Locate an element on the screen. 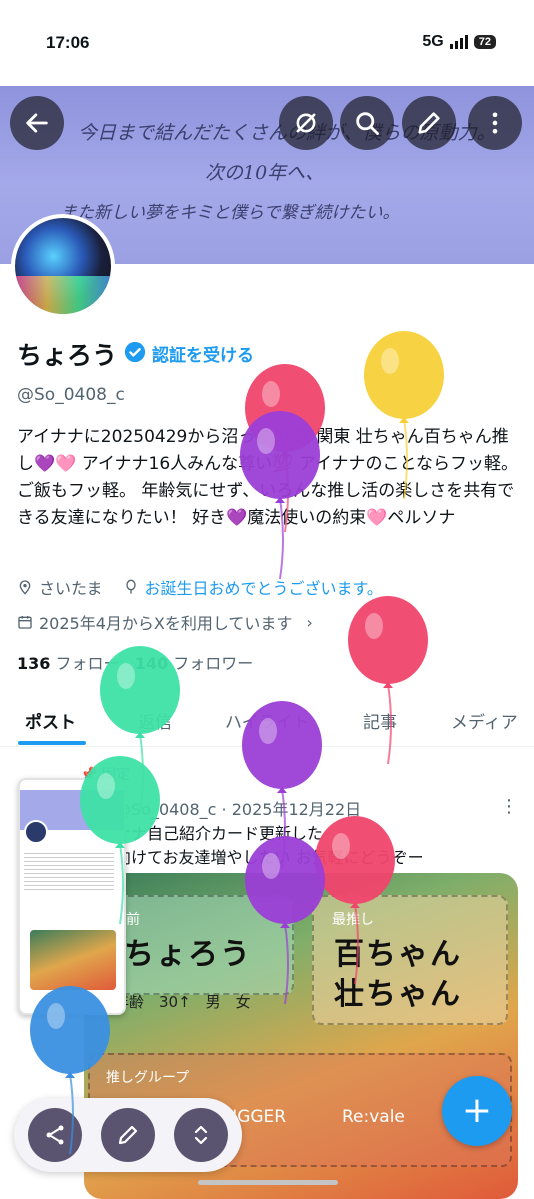  status-bar: 17:06 5G 72 is located at coordinates (267, 43).